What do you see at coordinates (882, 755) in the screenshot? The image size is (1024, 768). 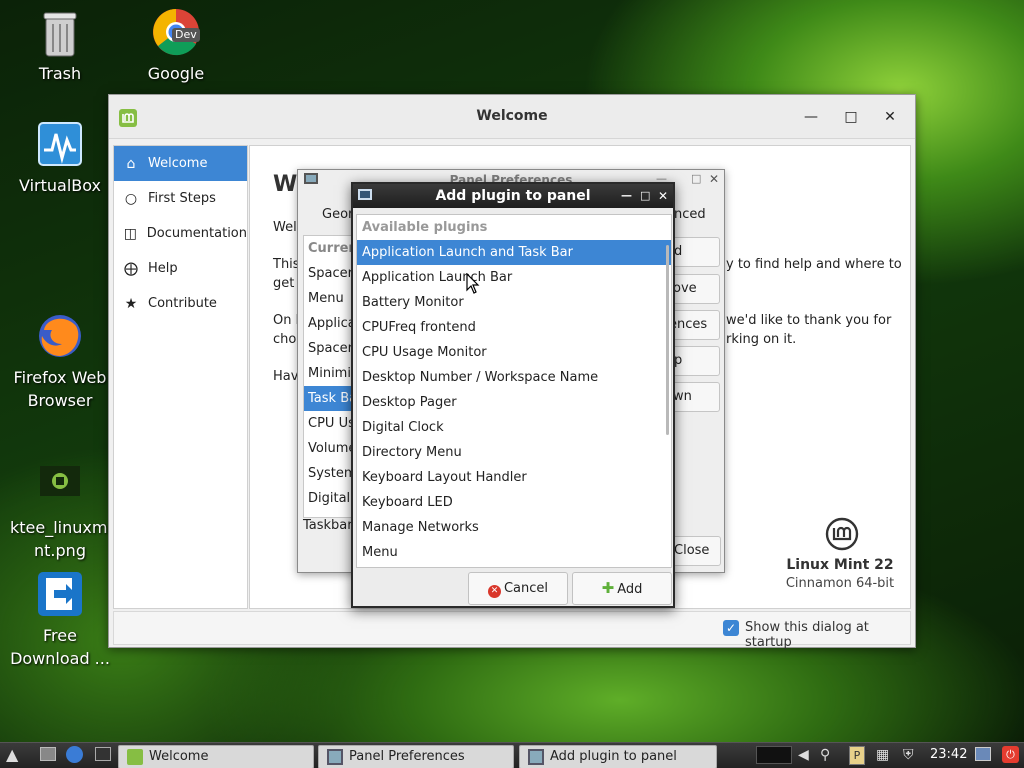 I see `calendar-icon: ▦` at bounding box center [882, 755].